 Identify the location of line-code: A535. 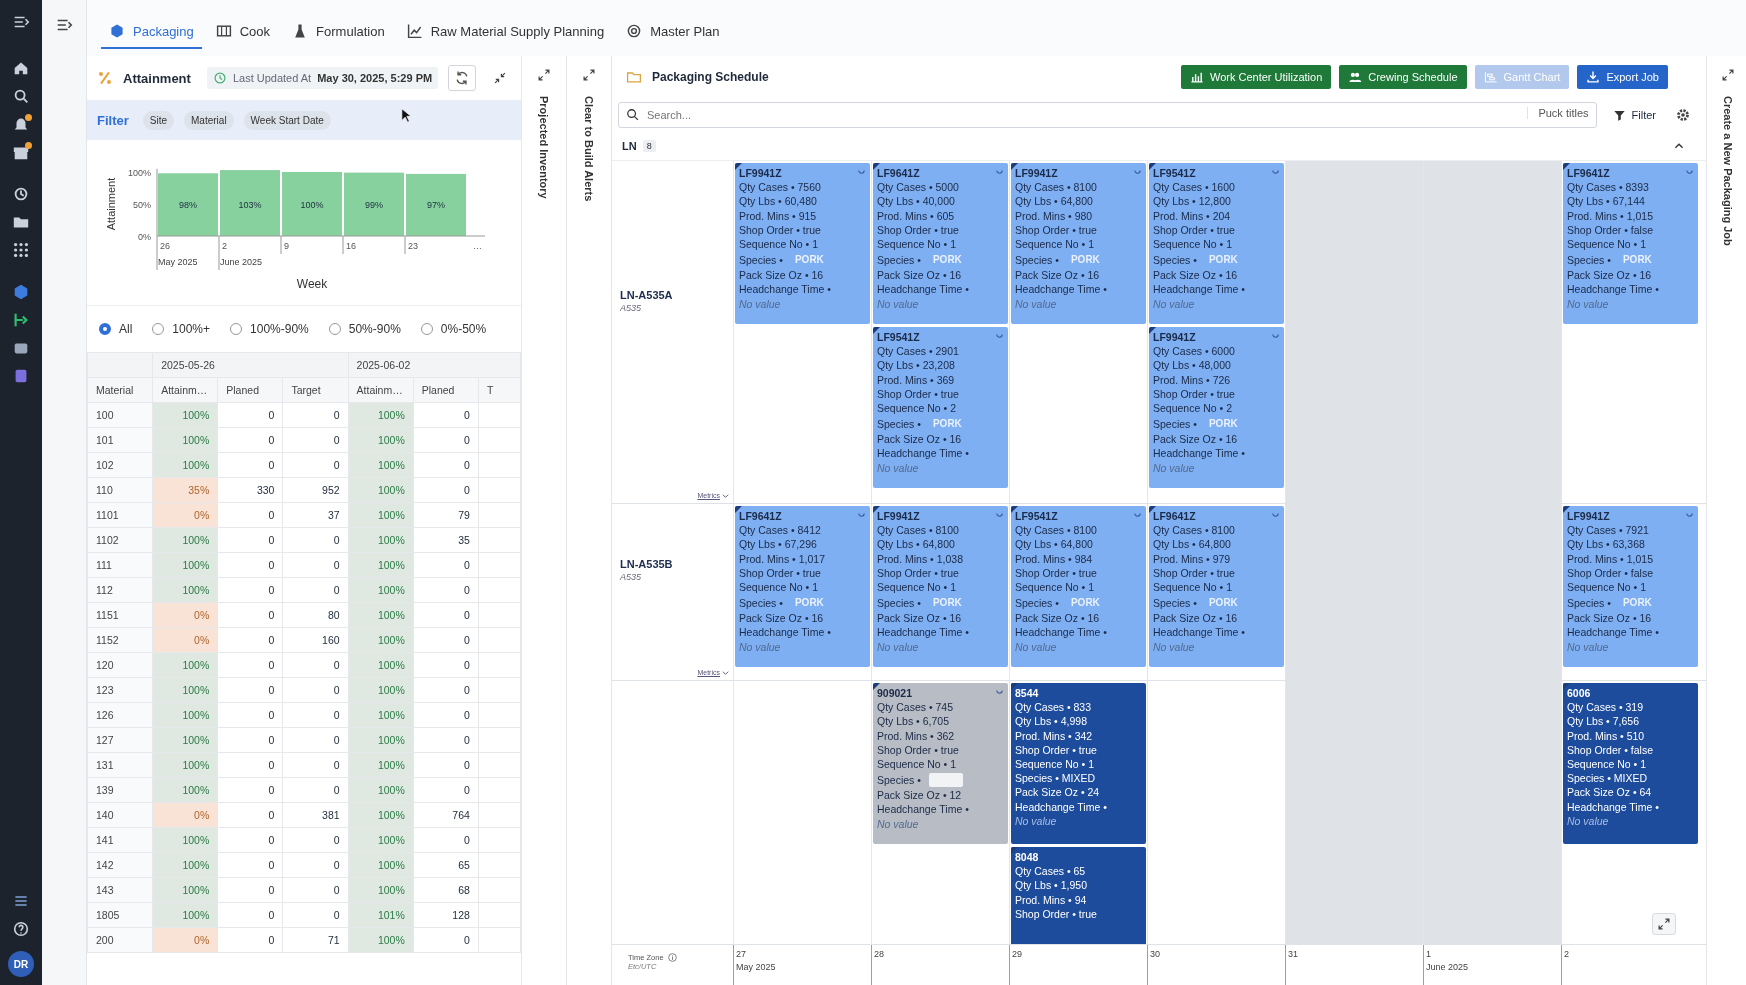
(631, 308).